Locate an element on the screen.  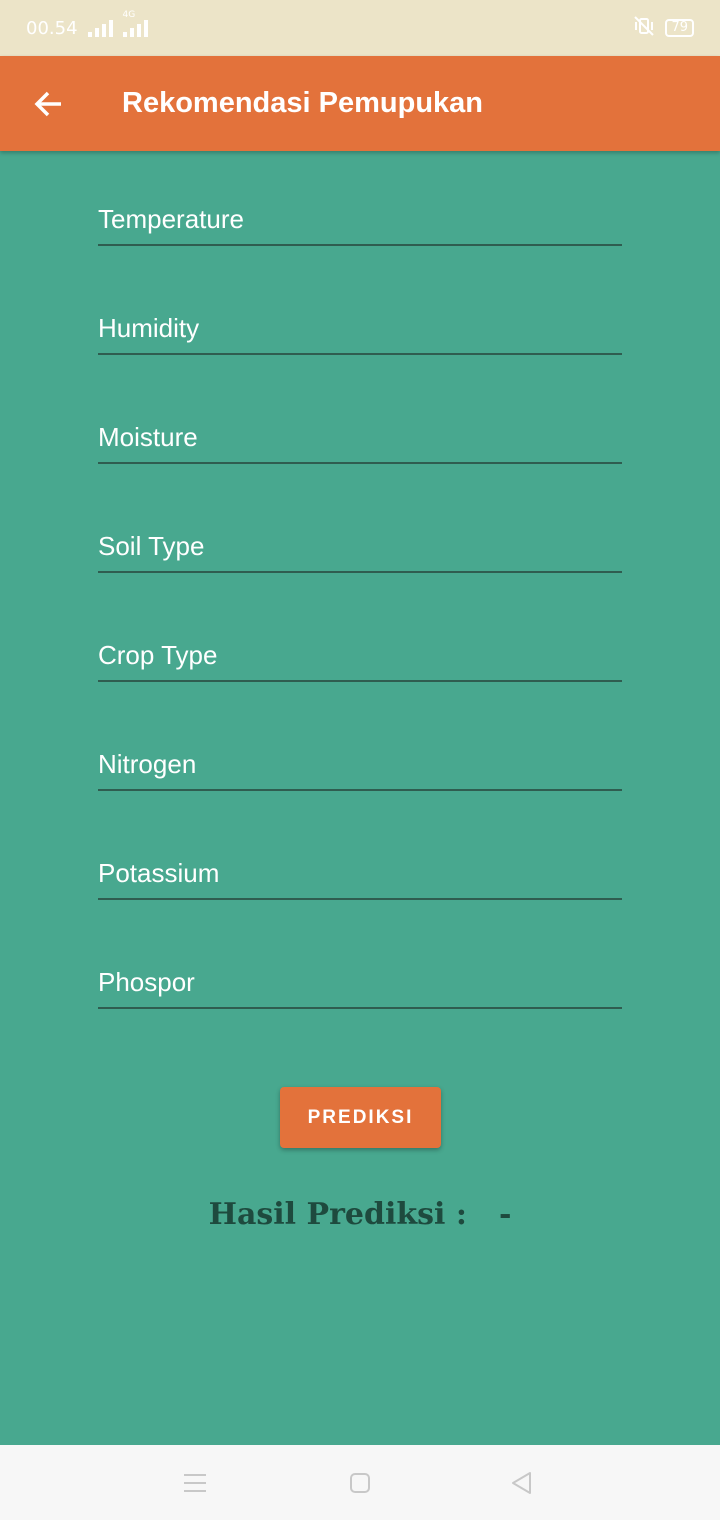
potassium-field-container is located at coordinates (360, 903).